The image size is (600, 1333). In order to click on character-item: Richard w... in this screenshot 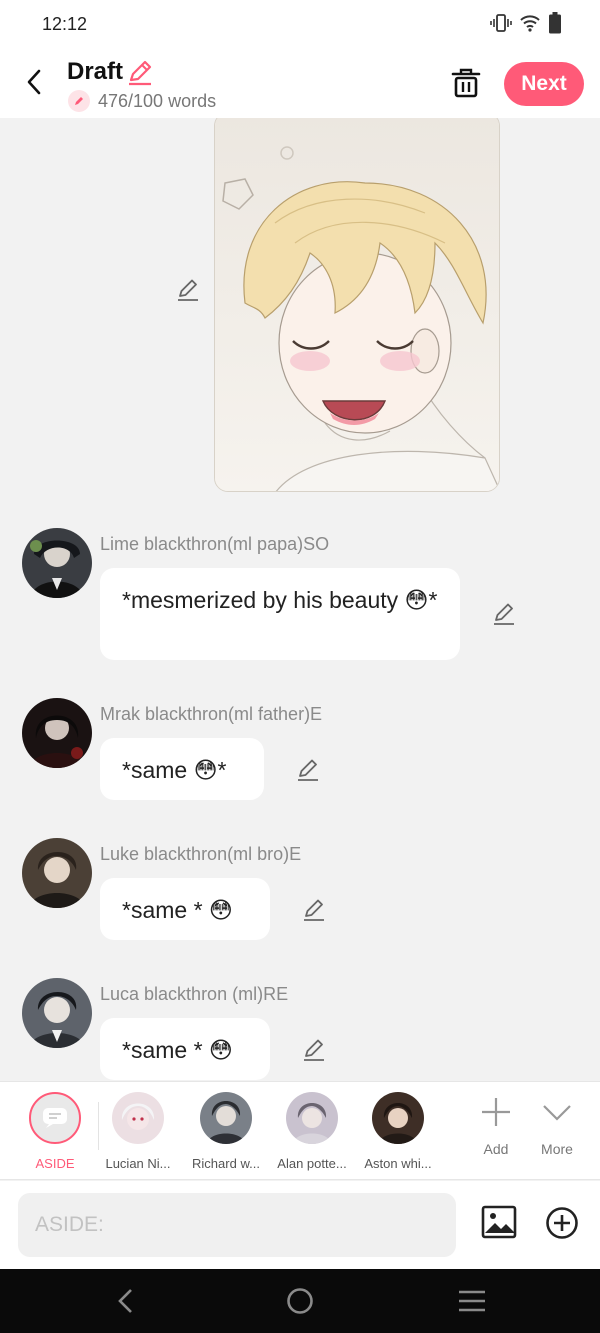, I will do `click(226, 1131)`.